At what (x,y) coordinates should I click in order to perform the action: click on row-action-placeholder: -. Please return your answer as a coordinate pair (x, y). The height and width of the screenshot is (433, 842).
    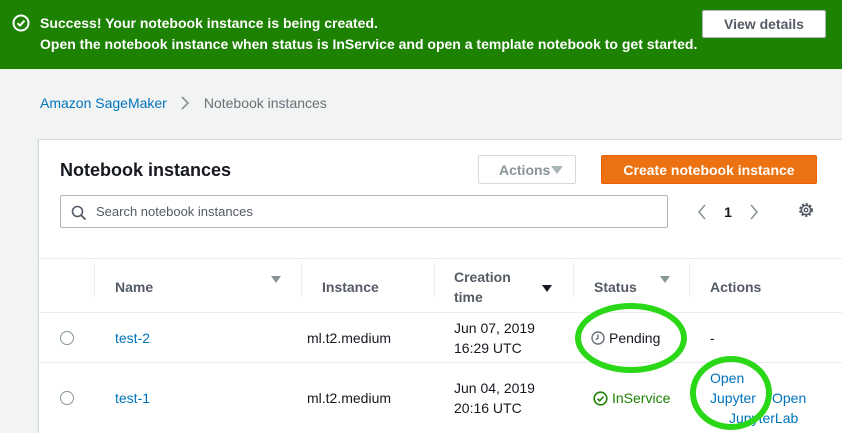
    Looking at the image, I should click on (712, 338).